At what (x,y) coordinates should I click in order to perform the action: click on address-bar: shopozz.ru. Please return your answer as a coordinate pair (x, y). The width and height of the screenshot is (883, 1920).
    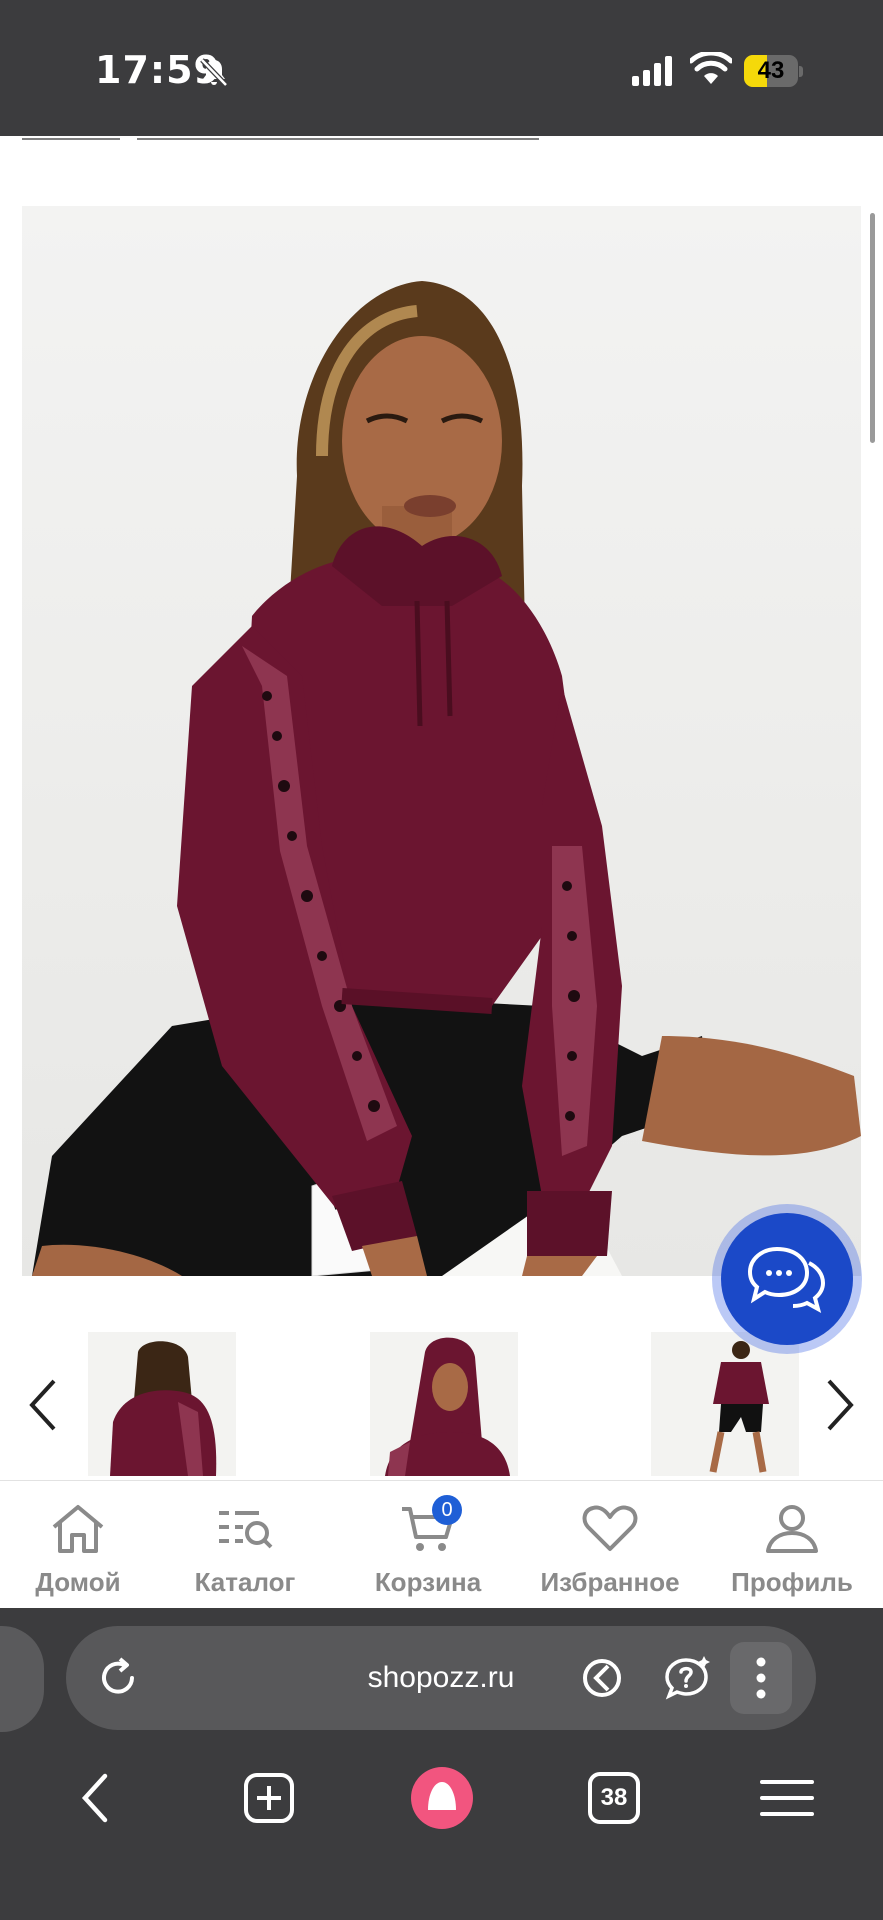
    Looking at the image, I should click on (441, 1678).